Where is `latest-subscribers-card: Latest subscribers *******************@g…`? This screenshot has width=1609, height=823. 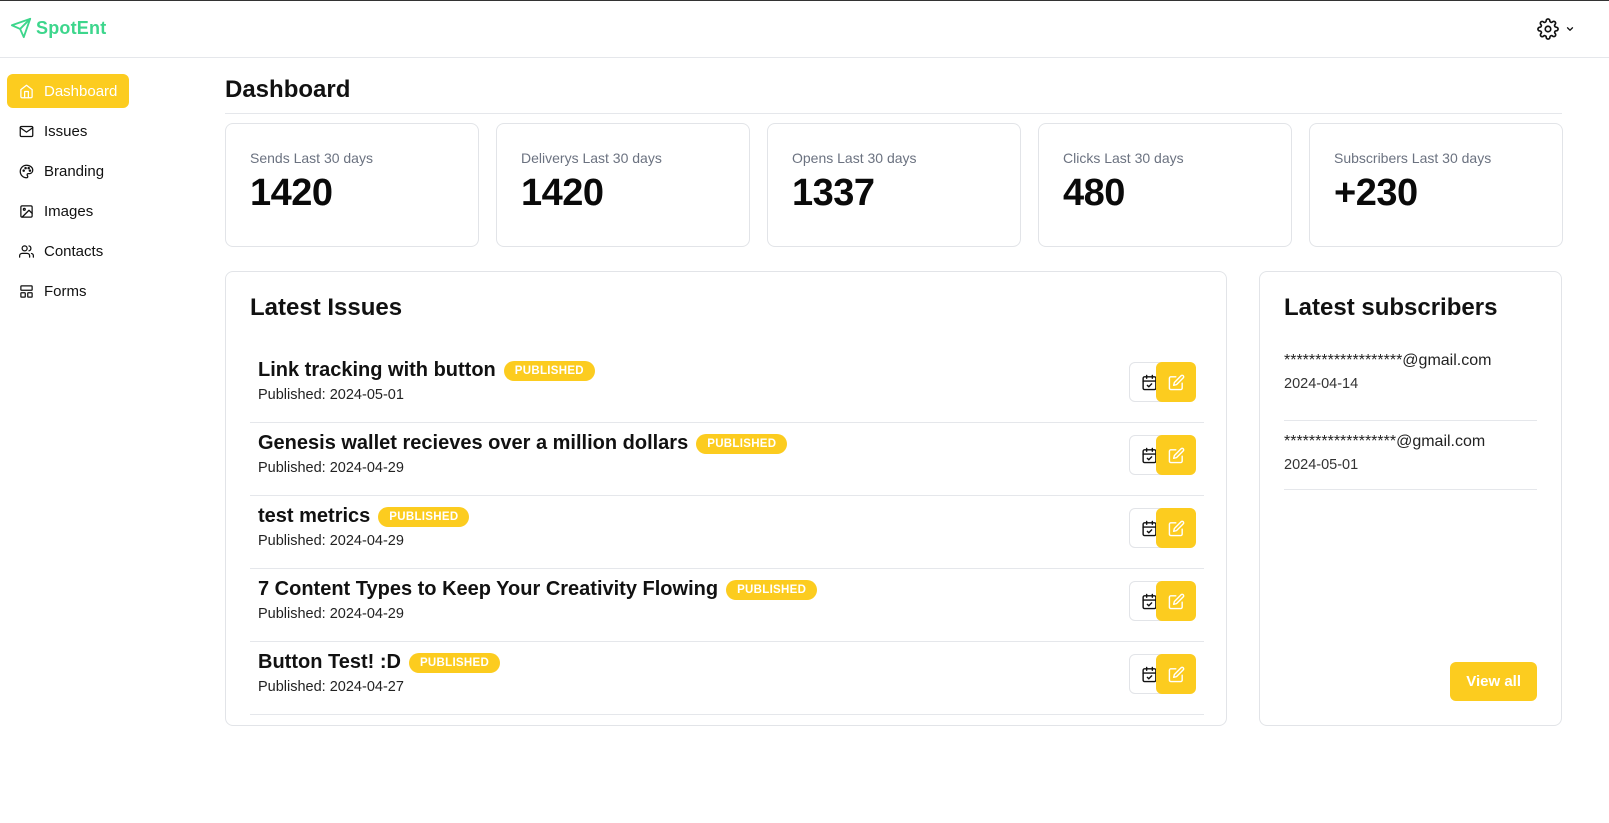 latest-subscribers-card: Latest subscribers *******************@g… is located at coordinates (1410, 498).